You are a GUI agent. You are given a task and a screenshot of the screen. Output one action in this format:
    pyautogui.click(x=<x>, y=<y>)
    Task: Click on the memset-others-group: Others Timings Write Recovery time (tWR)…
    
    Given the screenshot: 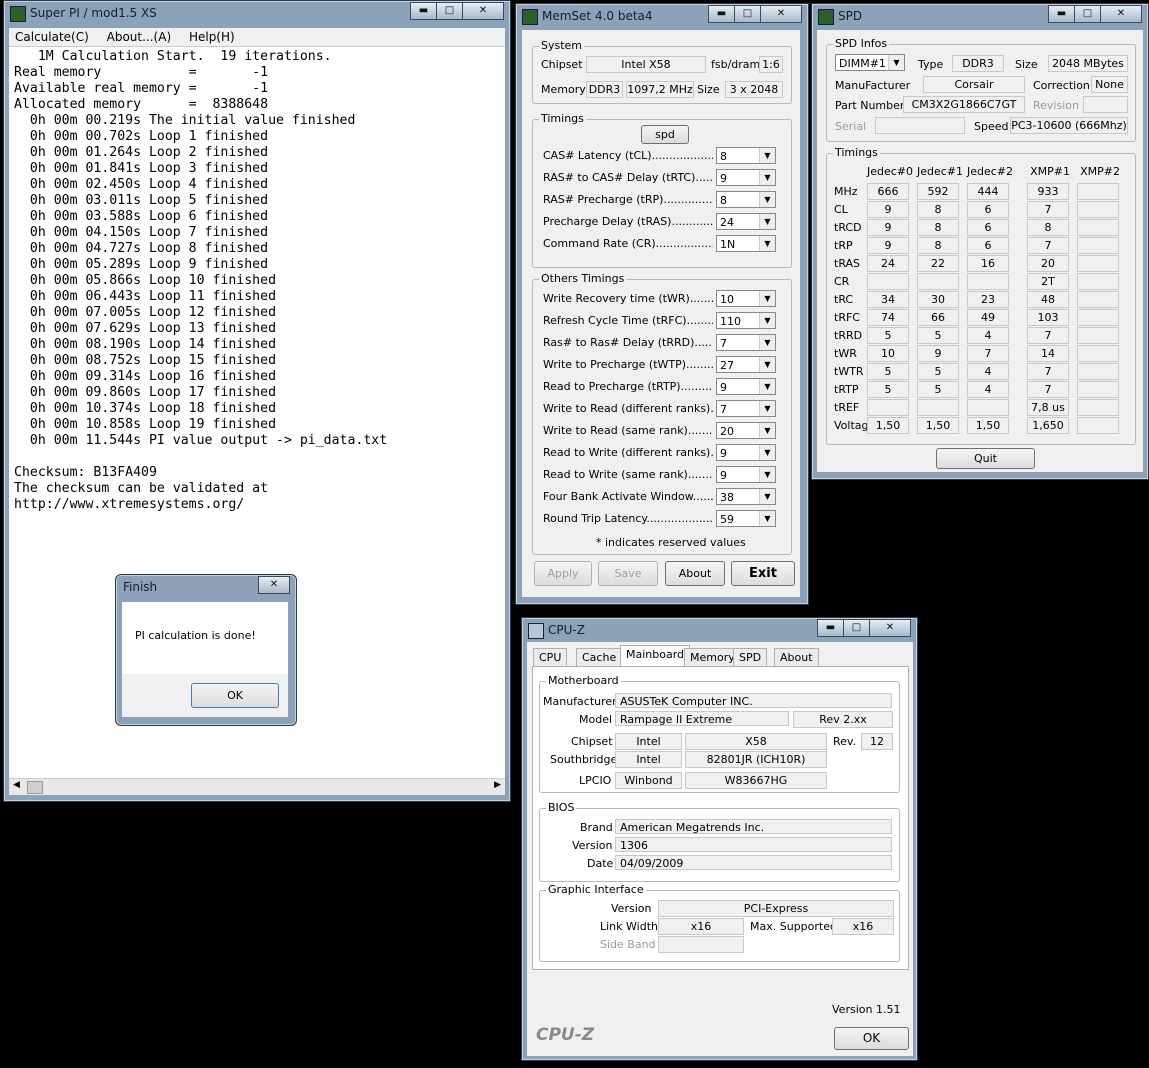 What is the action you would take?
    pyautogui.click(x=662, y=413)
    